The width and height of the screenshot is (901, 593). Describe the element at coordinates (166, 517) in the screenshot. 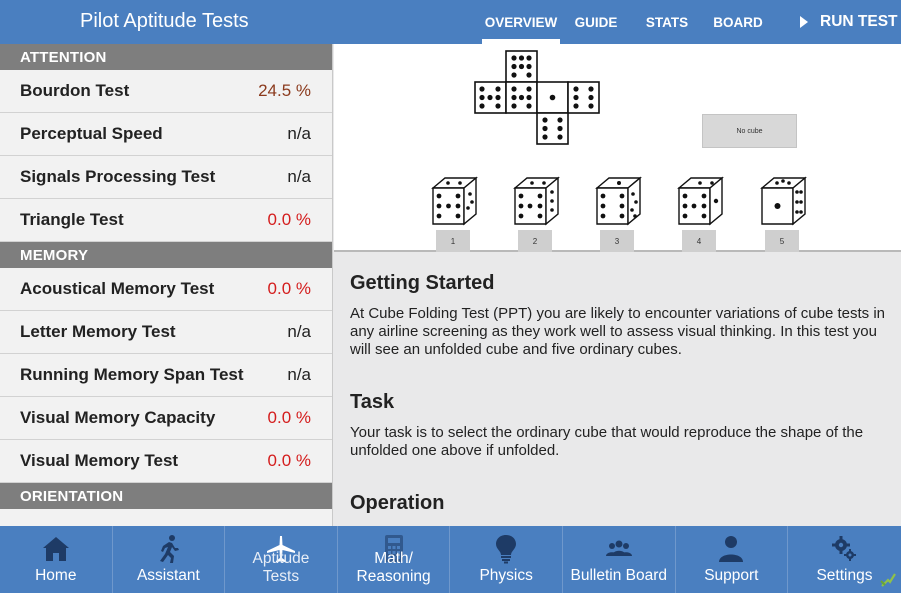

I see `list-item` at that location.